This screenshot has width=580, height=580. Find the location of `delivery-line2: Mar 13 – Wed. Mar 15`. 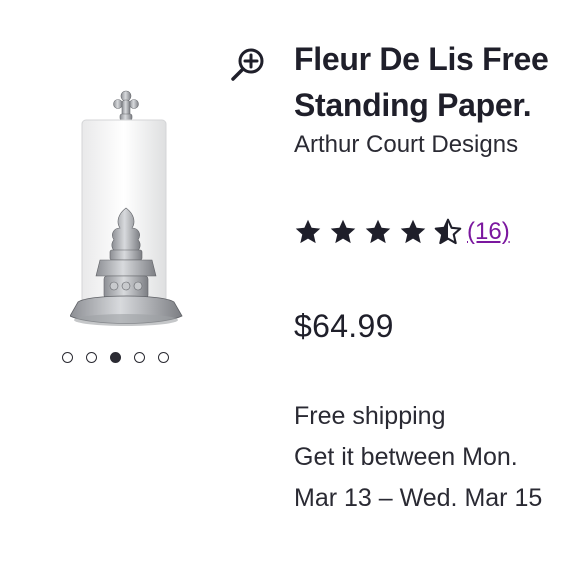

delivery-line2: Mar 13 – Wed. Mar 15 is located at coordinates (418, 498).